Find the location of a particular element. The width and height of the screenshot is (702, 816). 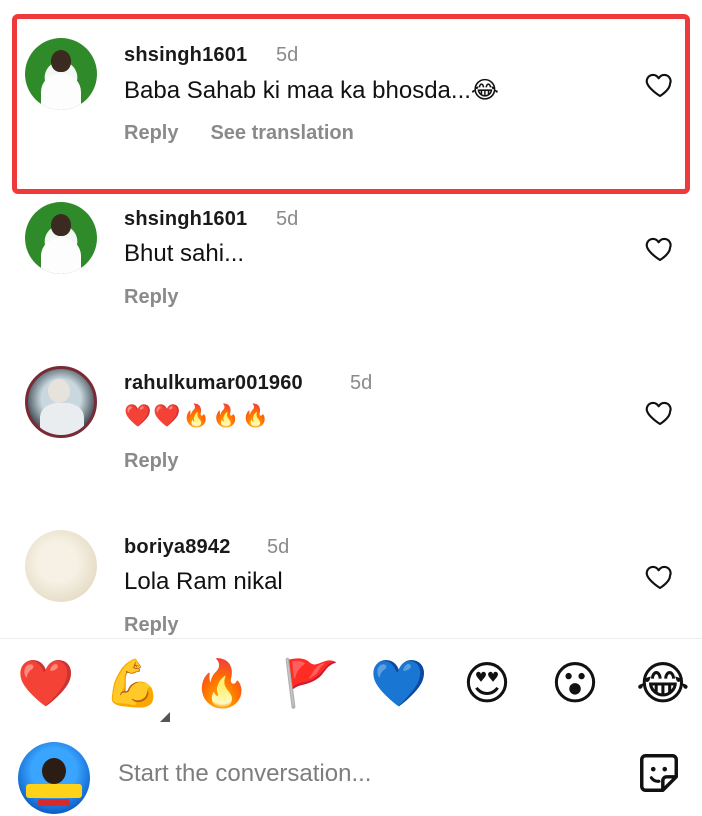

comment-username: rahulkumar001960 is located at coordinates (213, 383).